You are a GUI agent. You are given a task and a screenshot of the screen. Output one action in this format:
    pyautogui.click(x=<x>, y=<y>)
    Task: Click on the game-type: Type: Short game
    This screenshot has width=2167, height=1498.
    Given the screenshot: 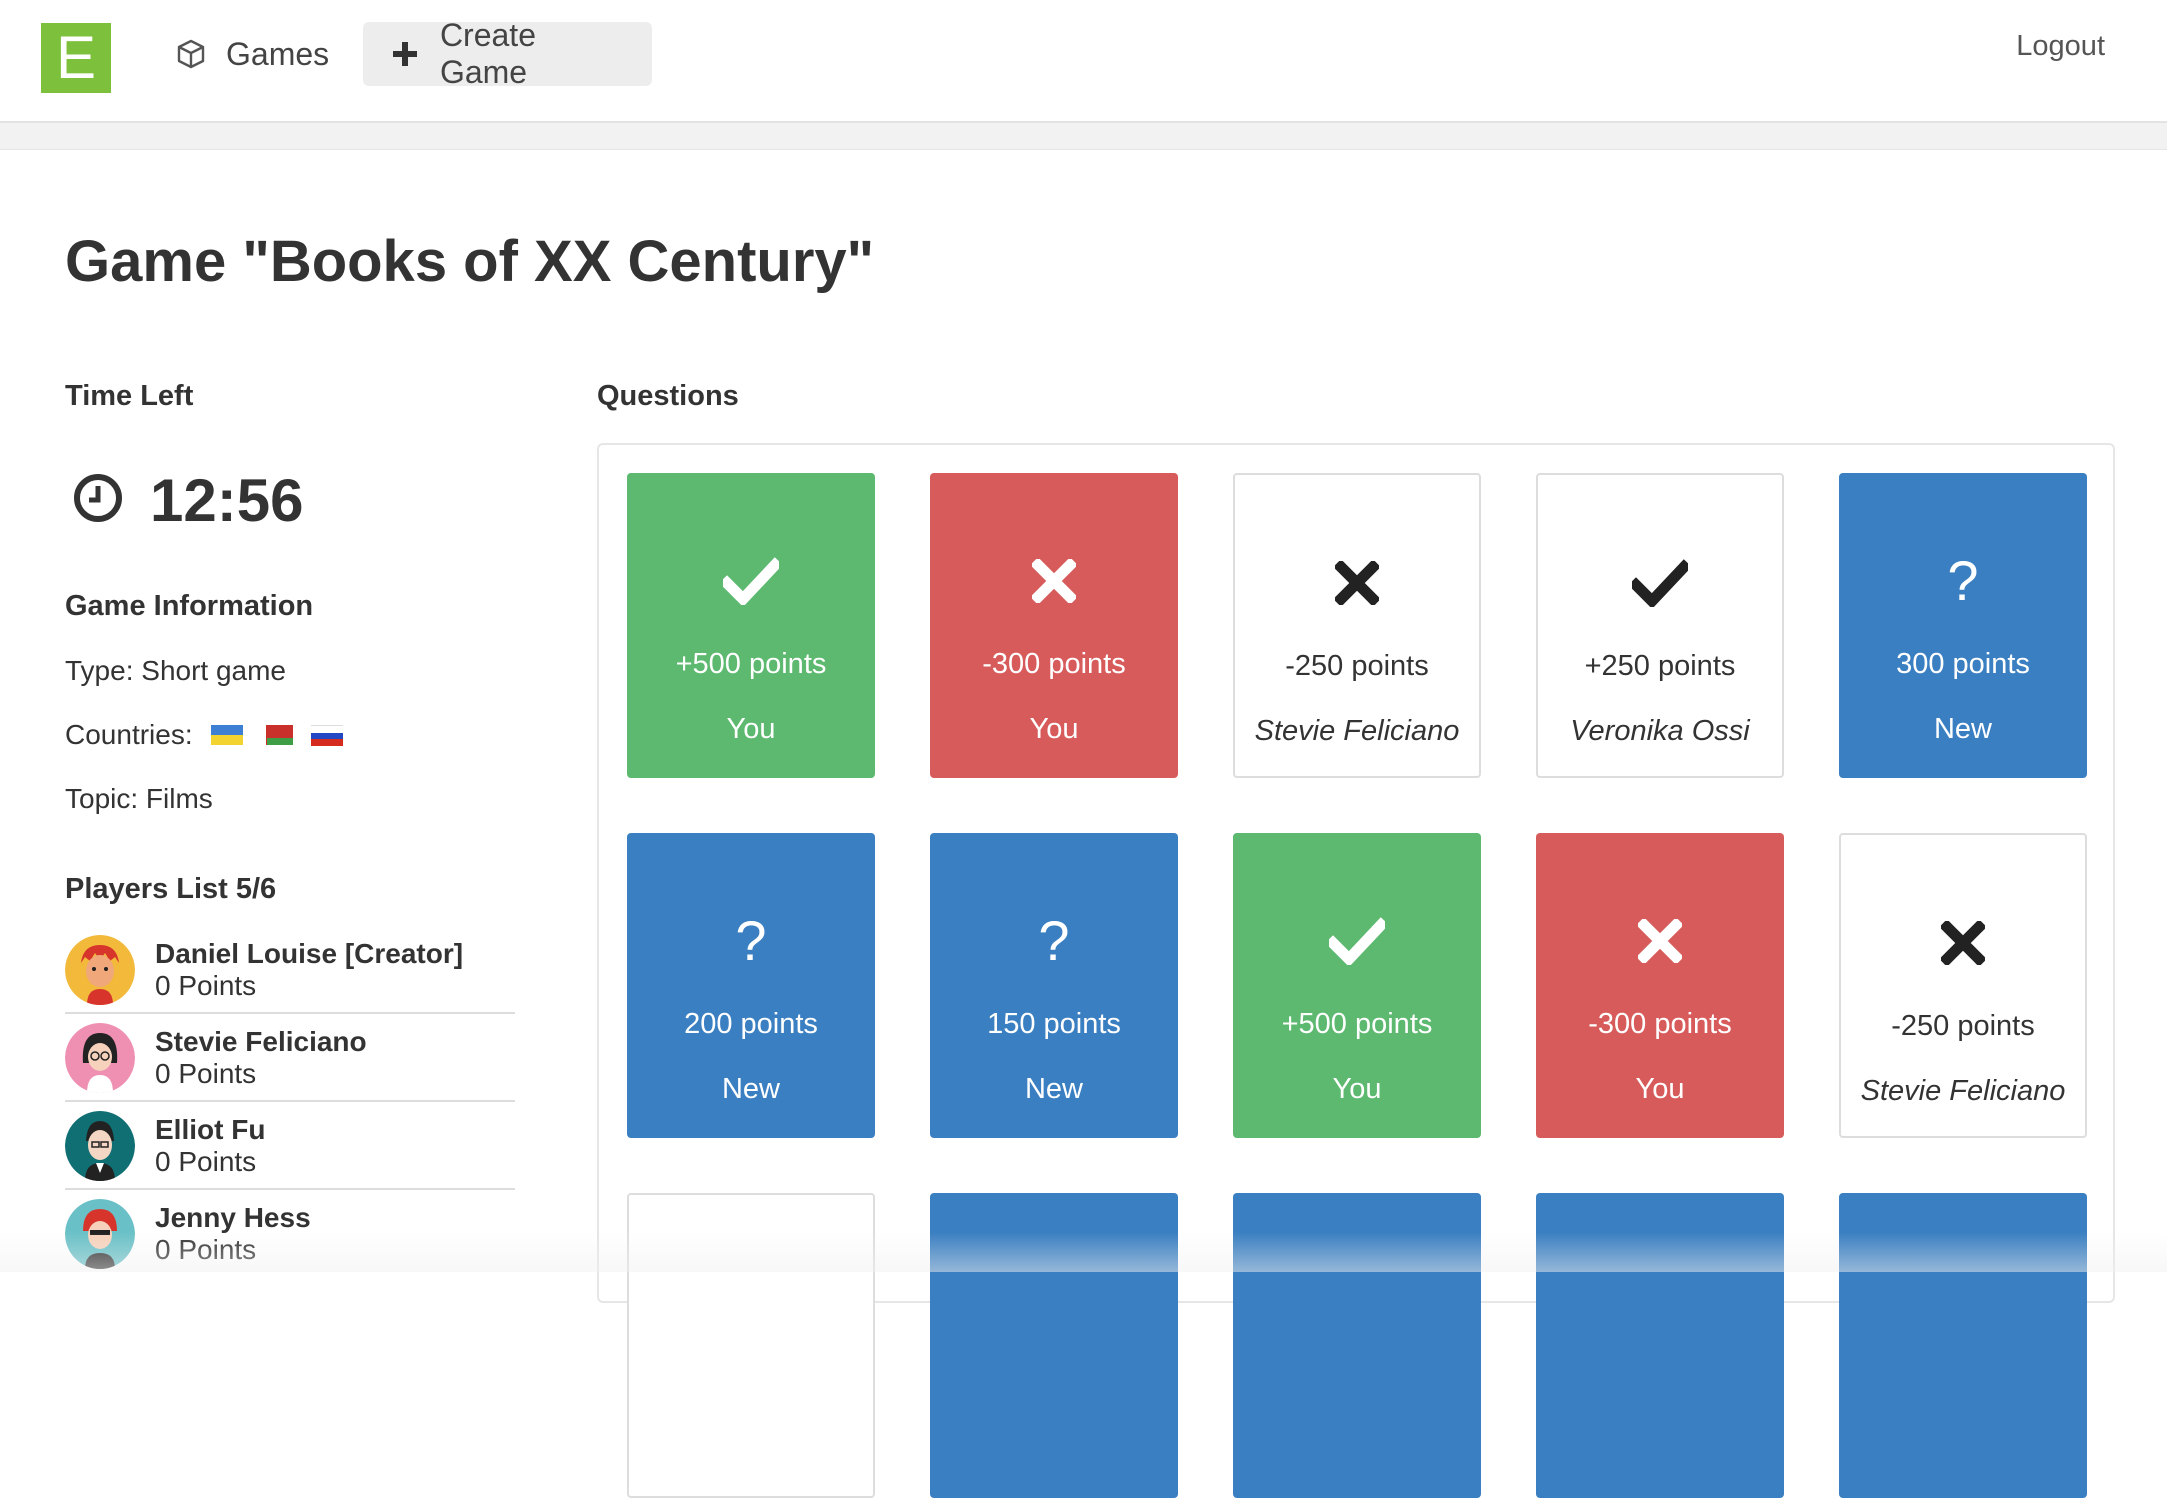 What is the action you would take?
    pyautogui.click(x=176, y=670)
    